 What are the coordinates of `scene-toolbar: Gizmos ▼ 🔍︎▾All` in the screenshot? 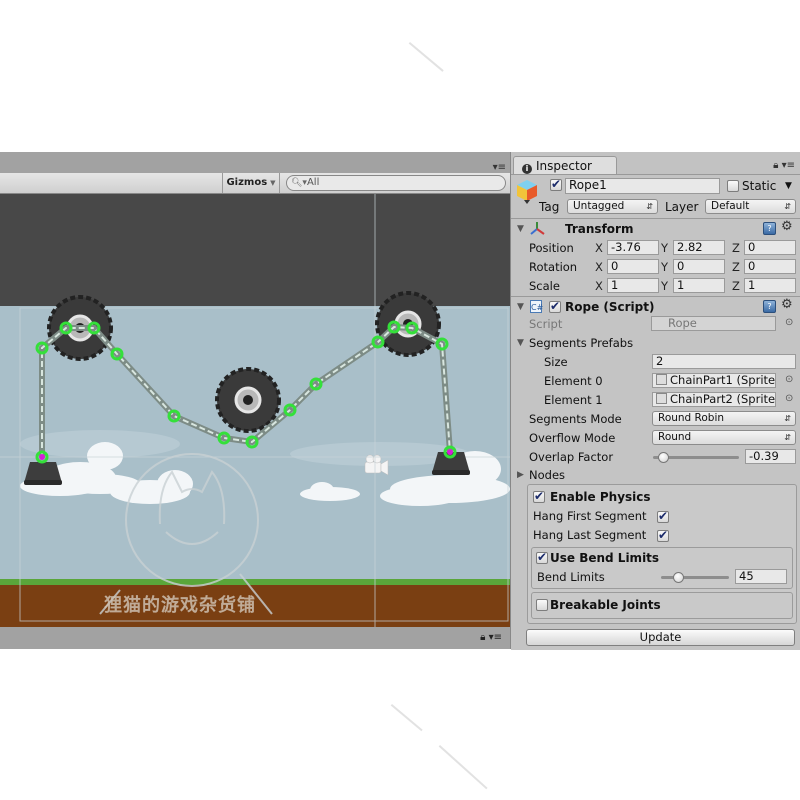 It's located at (255, 183).